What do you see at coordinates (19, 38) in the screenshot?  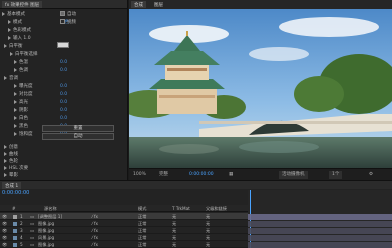 I see `effect-param-row: 输入 1.0` at bounding box center [19, 38].